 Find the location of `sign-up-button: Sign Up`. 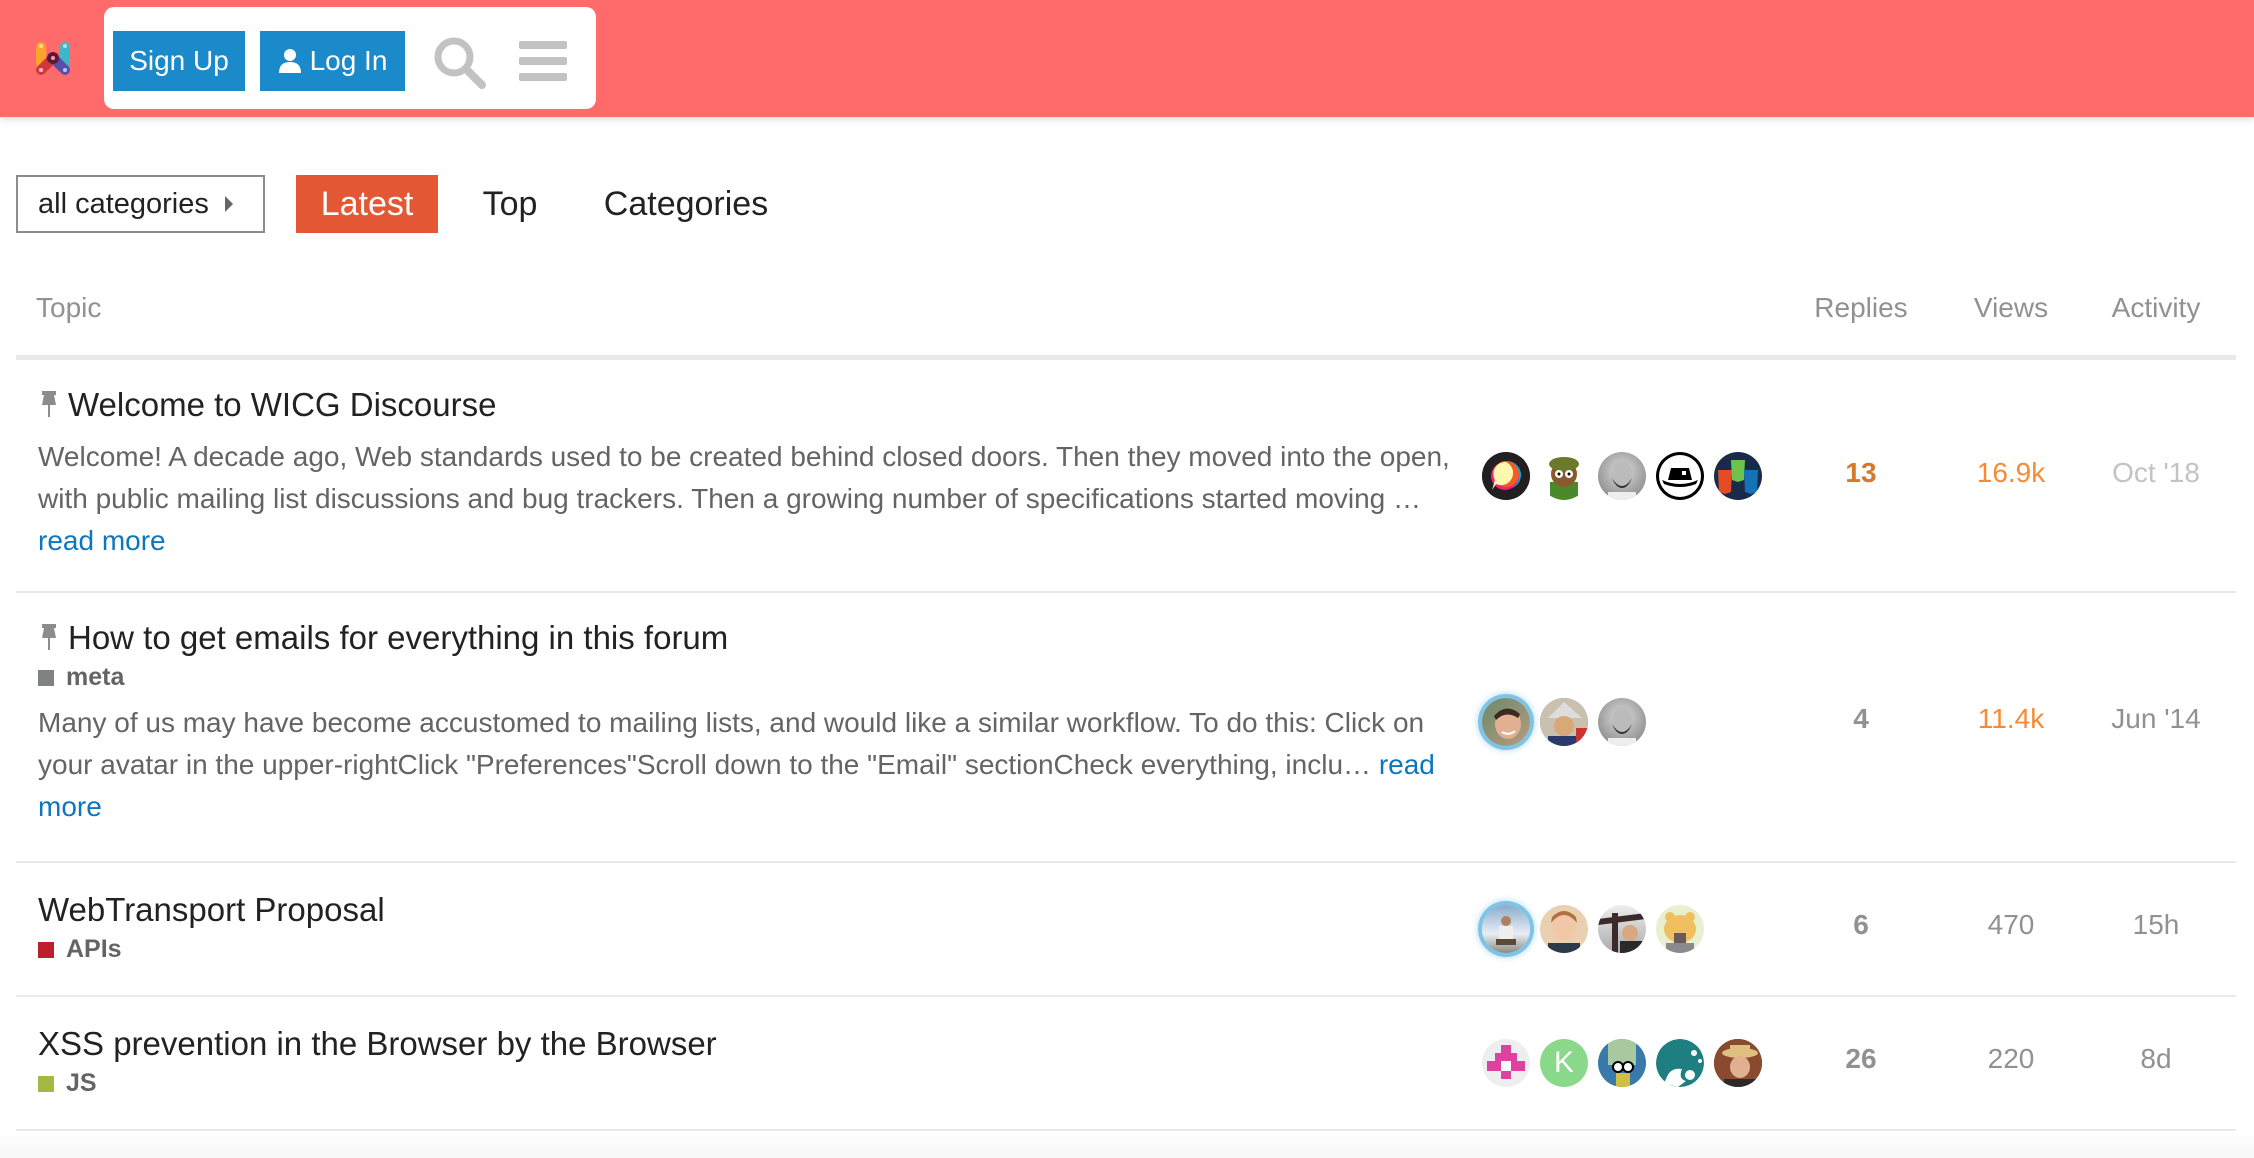

sign-up-button: Sign Up is located at coordinates (179, 61).